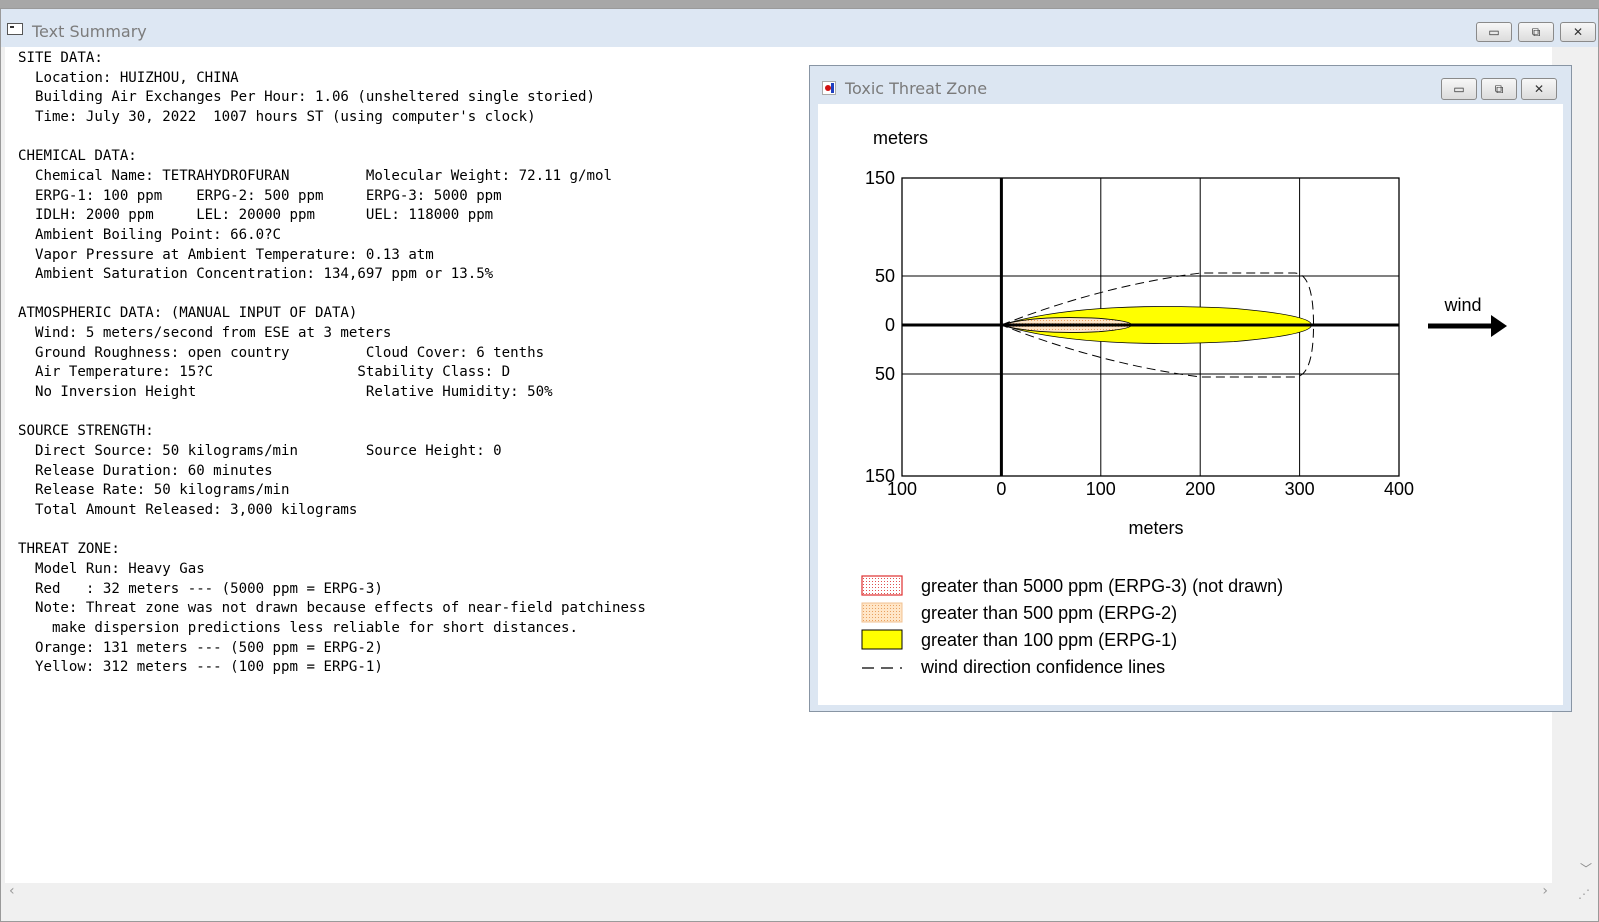 Image resolution: width=1599 pixels, height=922 pixels. I want to click on legend-swatch-erpg1, so click(882, 639).